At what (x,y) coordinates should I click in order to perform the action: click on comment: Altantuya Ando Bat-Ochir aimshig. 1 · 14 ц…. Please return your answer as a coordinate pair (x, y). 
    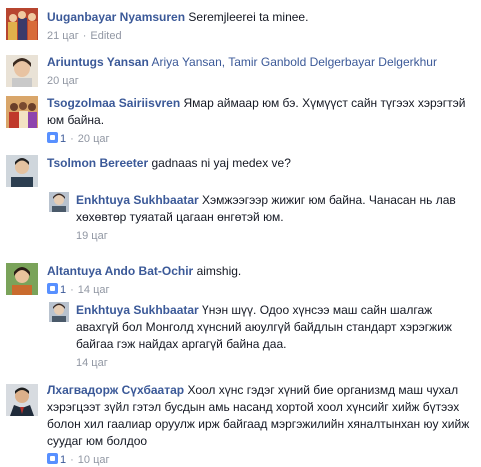
    Looking at the image, I should click on (240, 279).